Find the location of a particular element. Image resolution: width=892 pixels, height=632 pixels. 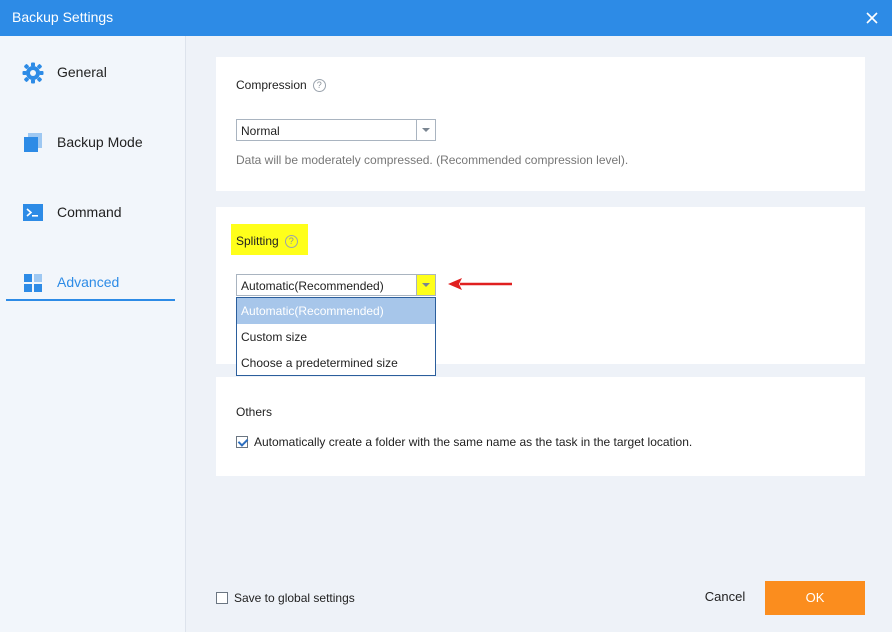

title-bar: Backup Settings is located at coordinates (446, 18).